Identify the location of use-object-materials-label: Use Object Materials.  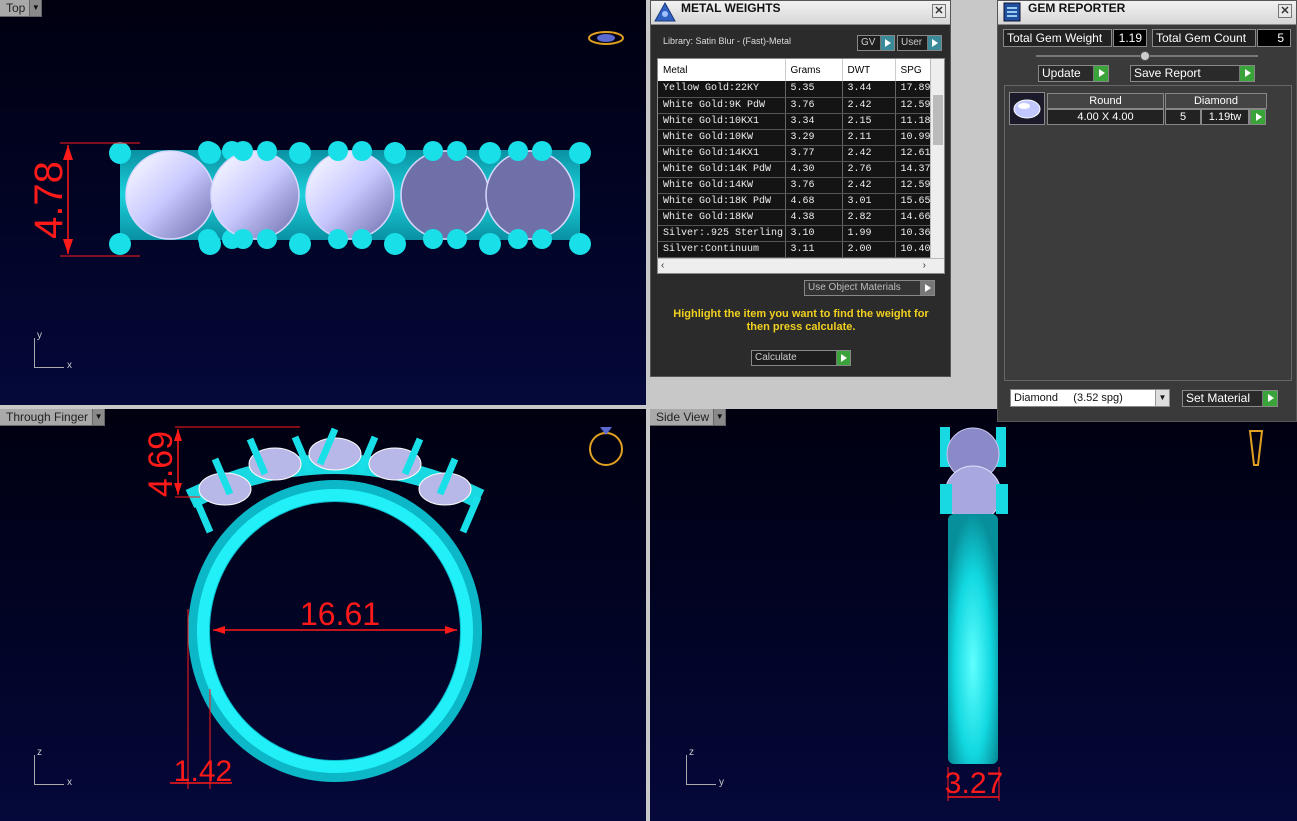
(854, 287).